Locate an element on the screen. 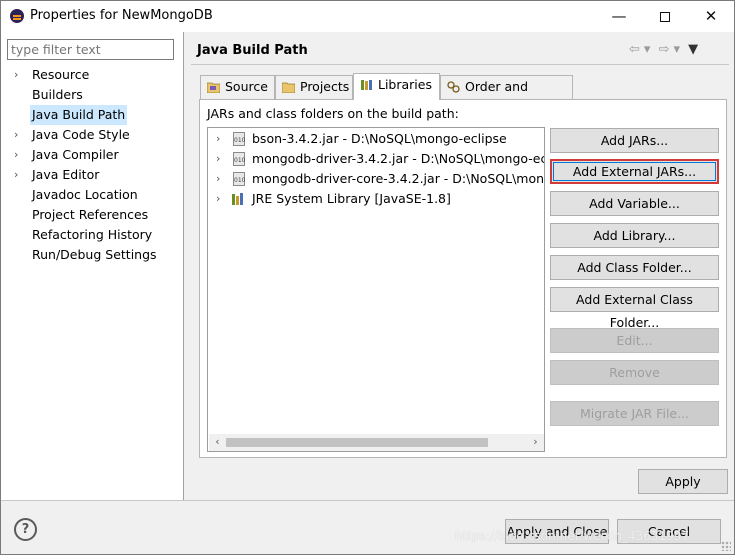  focus-ring is located at coordinates (634, 171).